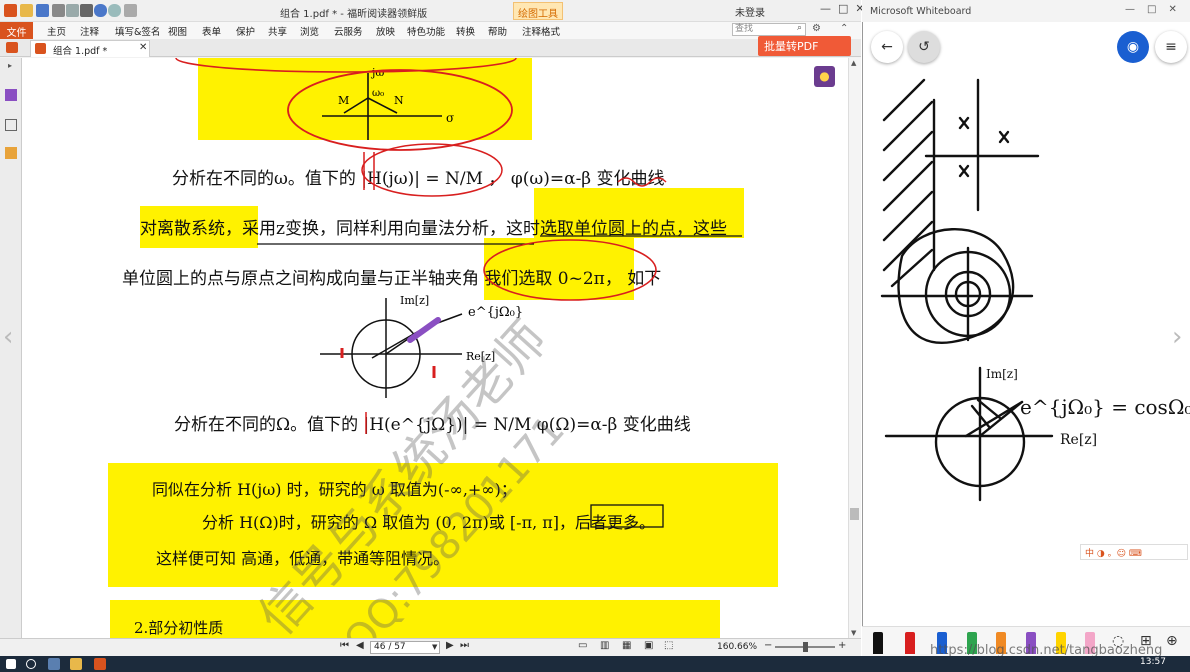 The height and width of the screenshot is (672, 1190). What do you see at coordinates (72, 10) in the screenshot?
I see `mail-icon` at bounding box center [72, 10].